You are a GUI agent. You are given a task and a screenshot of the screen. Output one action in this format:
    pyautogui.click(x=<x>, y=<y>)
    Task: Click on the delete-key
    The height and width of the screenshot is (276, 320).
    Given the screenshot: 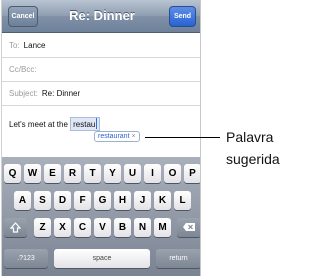 What is the action you would take?
    pyautogui.click(x=188, y=227)
    